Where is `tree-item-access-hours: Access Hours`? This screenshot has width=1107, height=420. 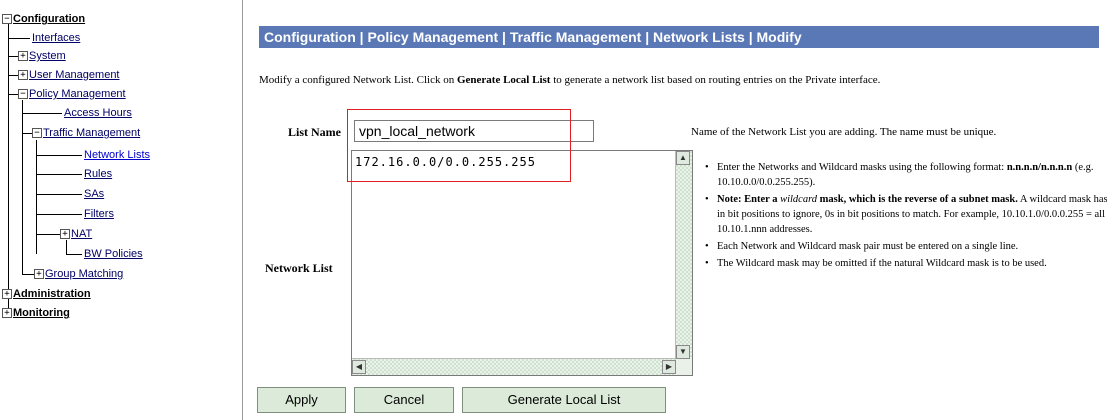 tree-item-access-hours: Access Hours is located at coordinates (98, 113).